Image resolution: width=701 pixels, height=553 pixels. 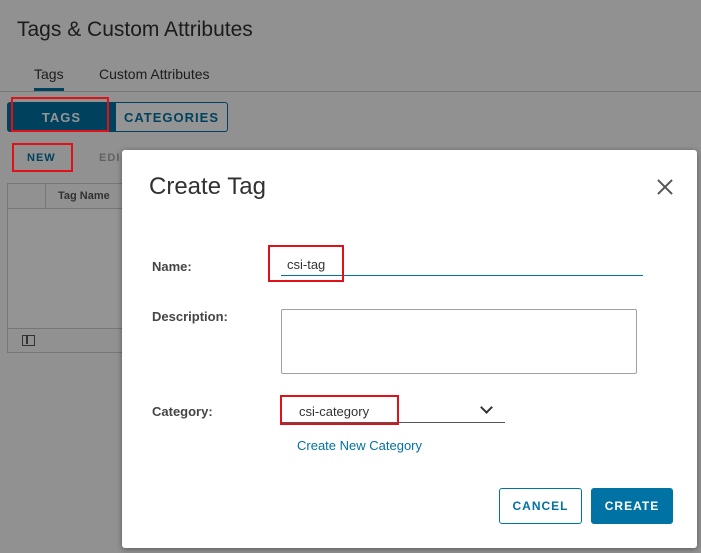 I want to click on cancel-button: CANCEL, so click(x=540, y=506).